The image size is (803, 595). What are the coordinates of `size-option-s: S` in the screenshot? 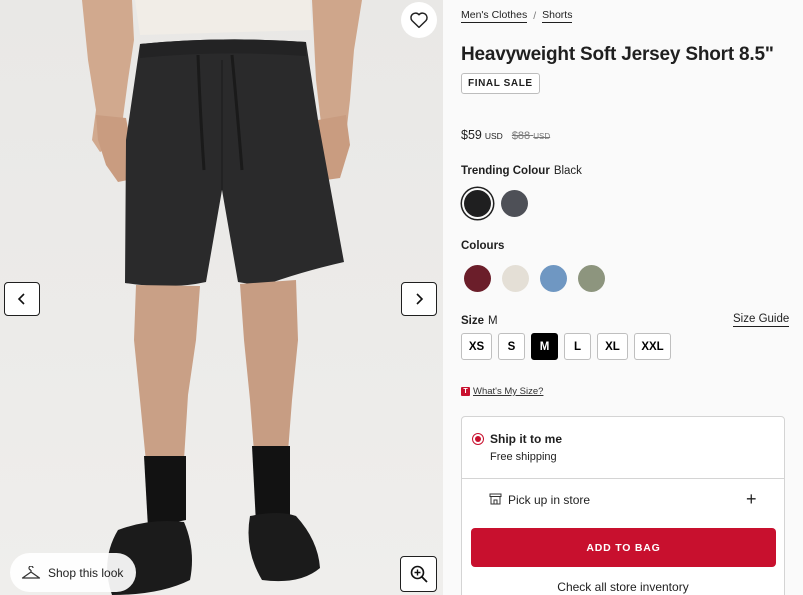 It's located at (511, 346).